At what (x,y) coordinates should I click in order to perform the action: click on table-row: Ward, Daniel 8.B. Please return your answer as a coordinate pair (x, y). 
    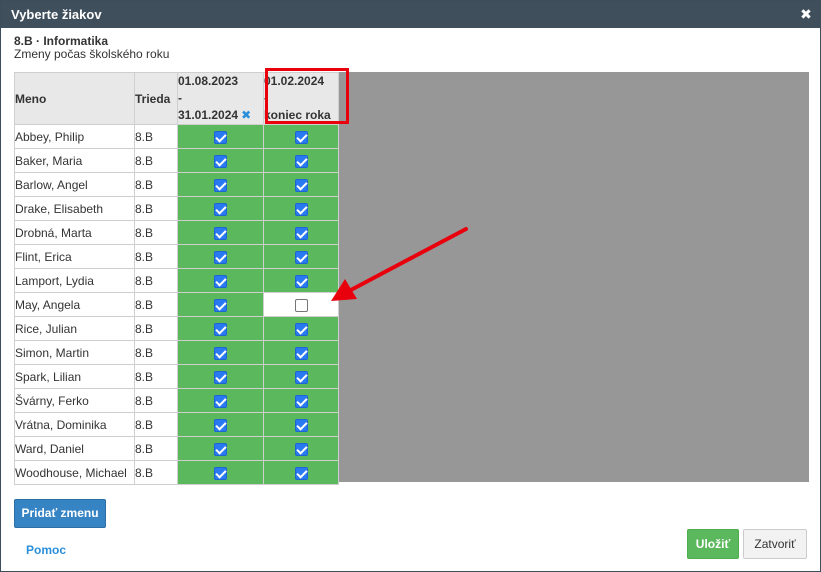
    Looking at the image, I should click on (176, 448).